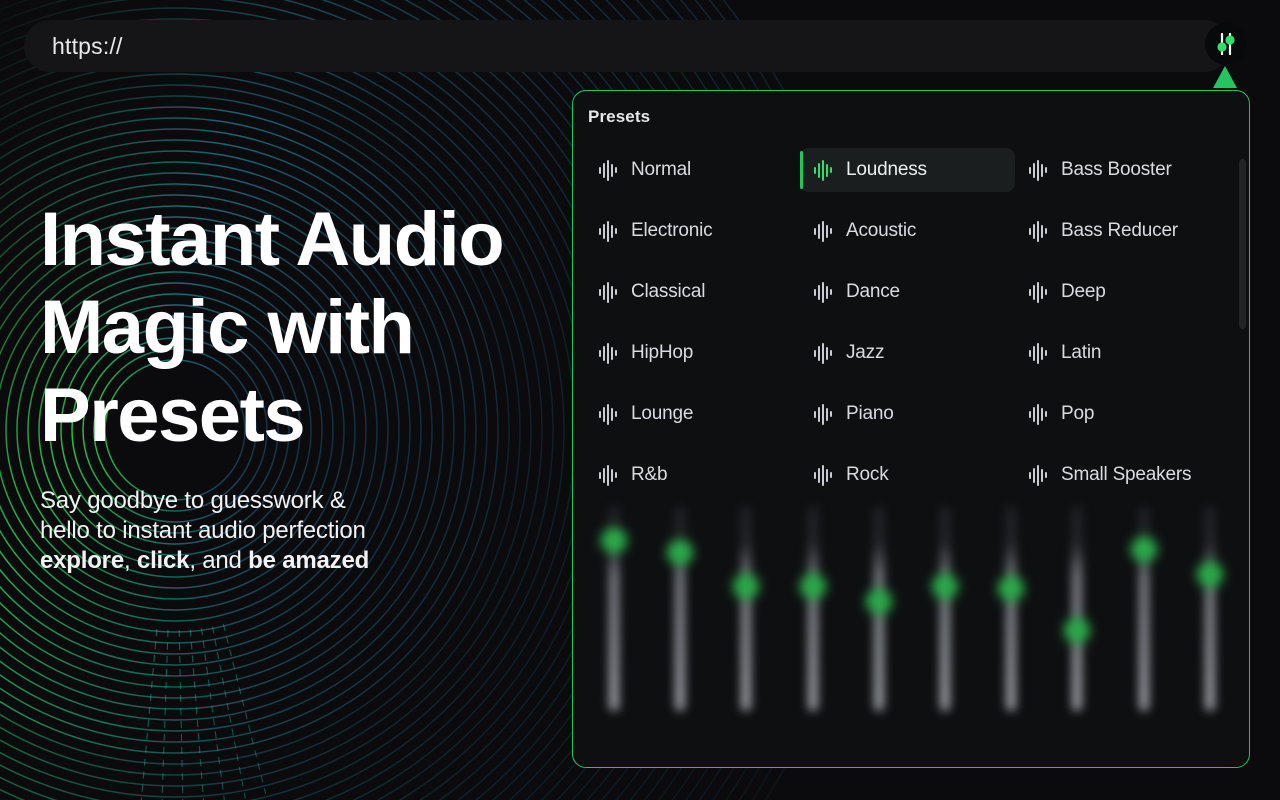 This screenshot has height=800, width=1280. What do you see at coordinates (649, 474) in the screenshot?
I see `preset-label: R&b` at bounding box center [649, 474].